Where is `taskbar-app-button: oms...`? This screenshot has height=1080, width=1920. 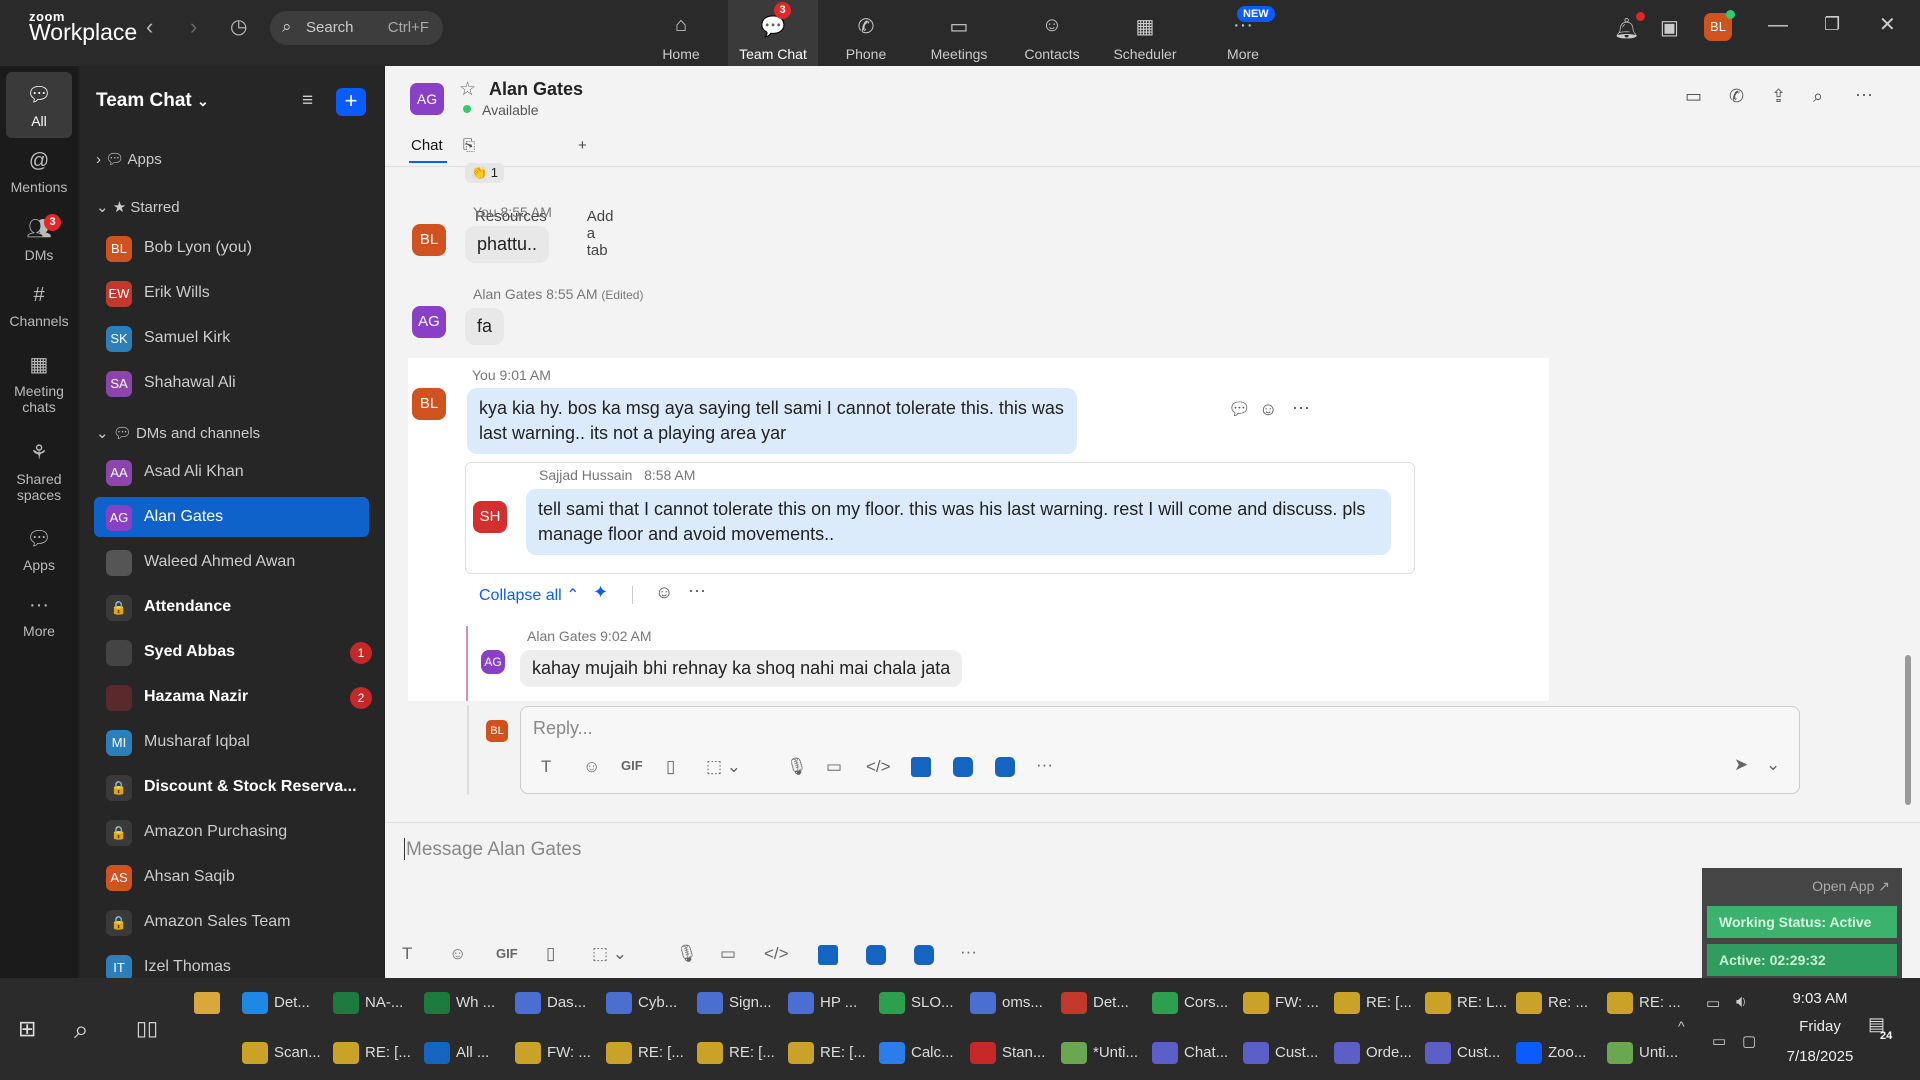
taskbar-app-button: oms... is located at coordinates (1006, 1010).